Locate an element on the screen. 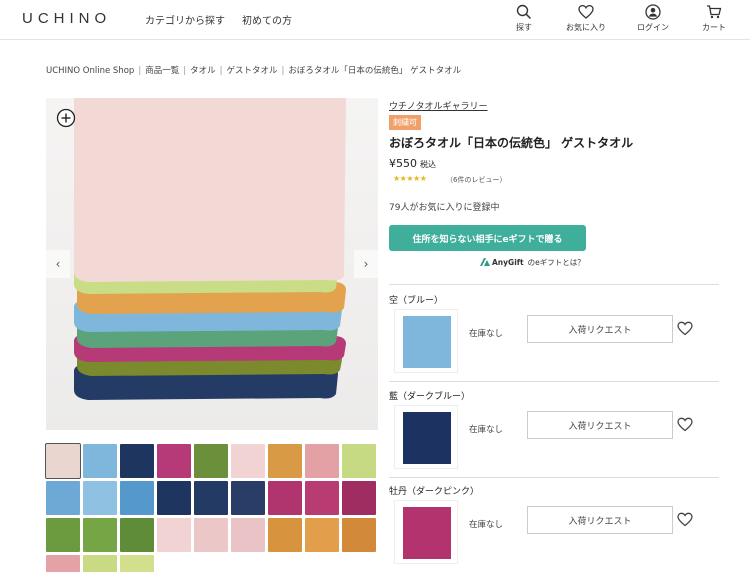  header-cart-button: カート is located at coordinates (714, 18).